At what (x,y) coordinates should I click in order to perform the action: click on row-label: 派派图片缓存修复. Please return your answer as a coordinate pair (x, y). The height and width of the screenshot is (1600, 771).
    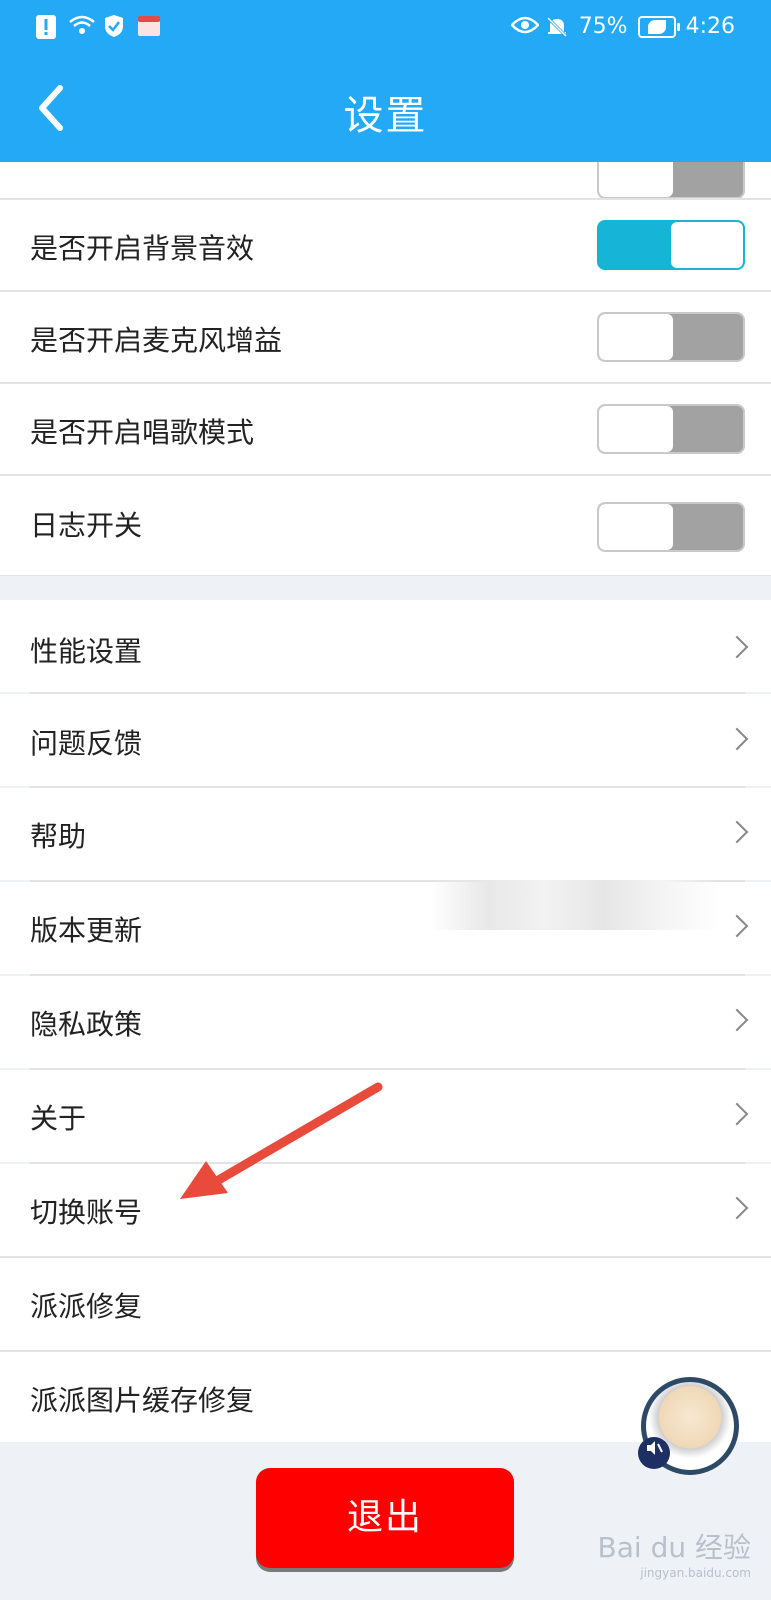
    Looking at the image, I should click on (142, 1400).